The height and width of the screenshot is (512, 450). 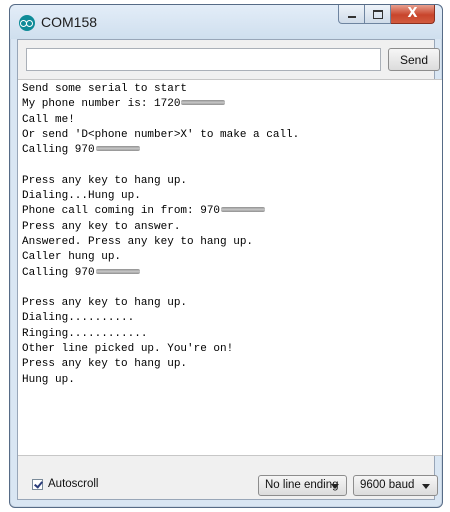 What do you see at coordinates (232, 89) in the screenshot?
I see `output-line: Send some serial to start` at bounding box center [232, 89].